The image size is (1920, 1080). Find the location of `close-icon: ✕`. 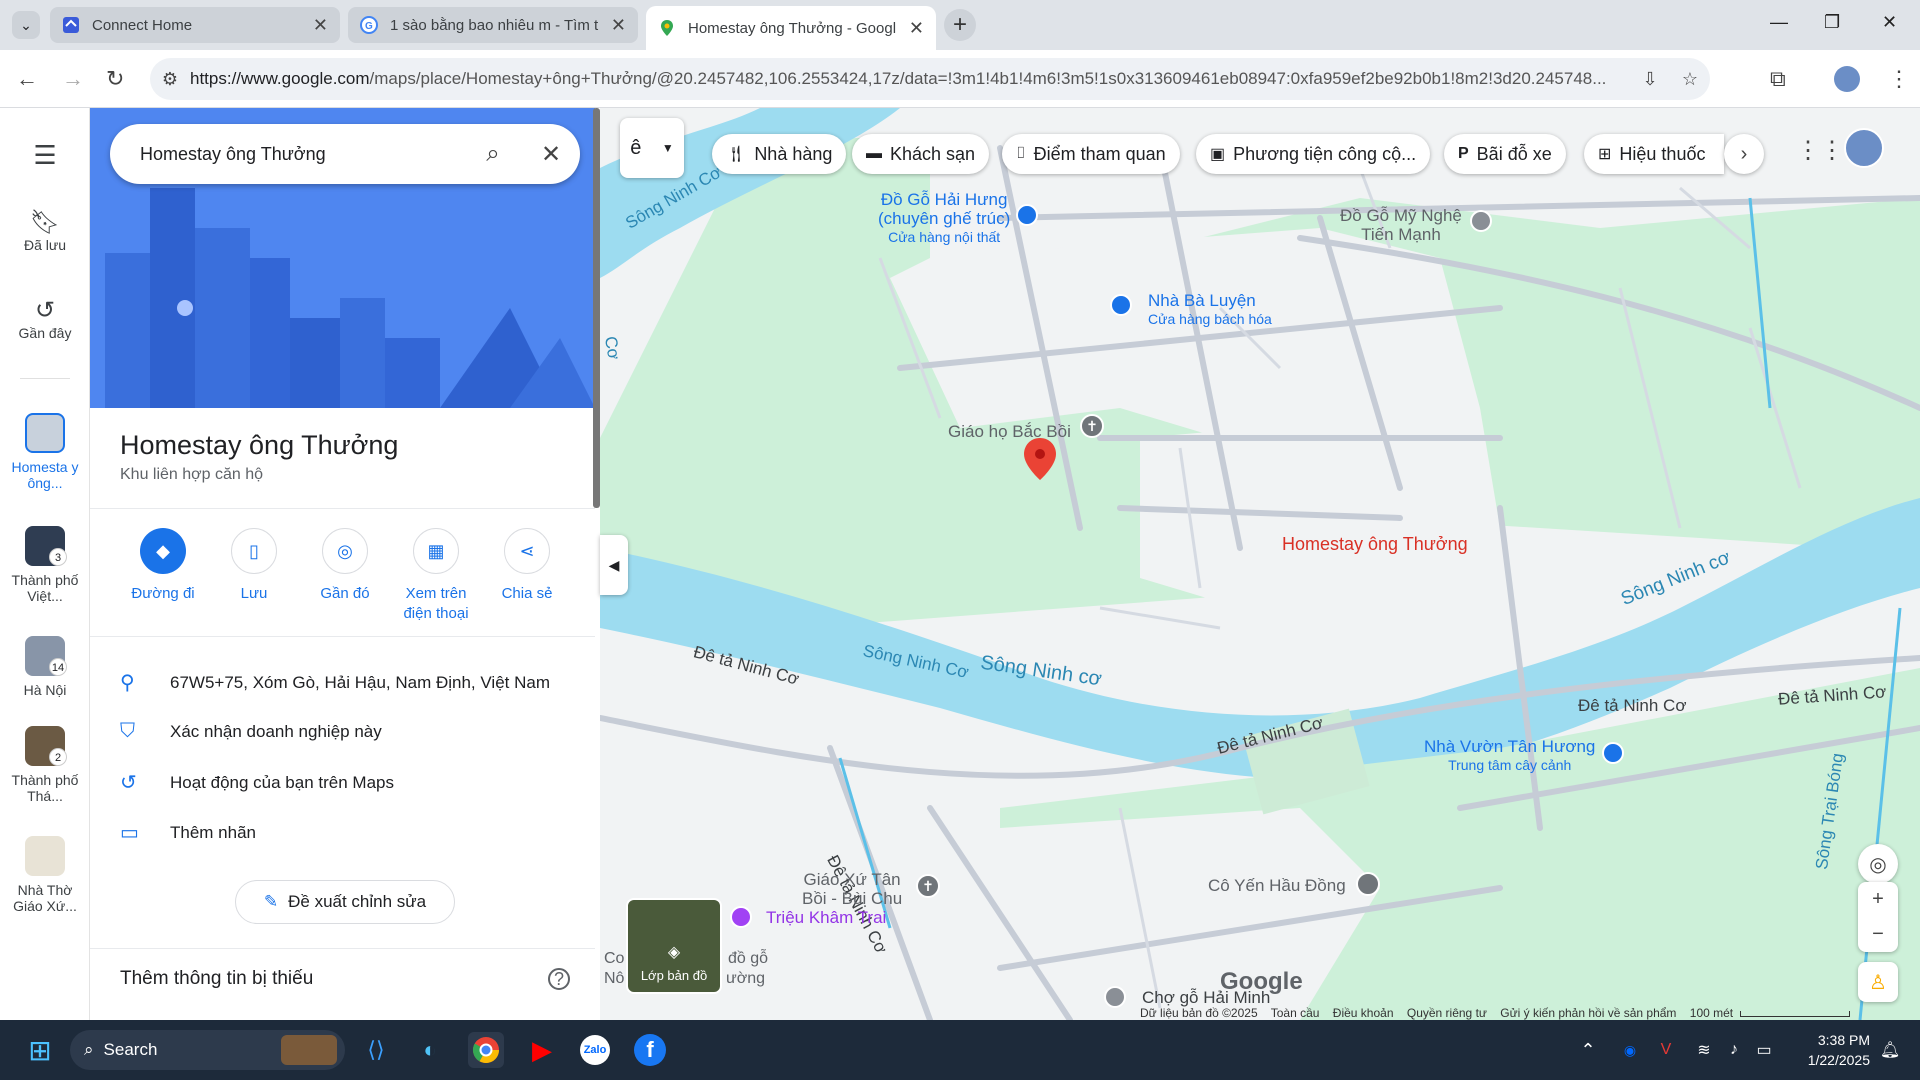

close-icon: ✕ is located at coordinates (551, 154).